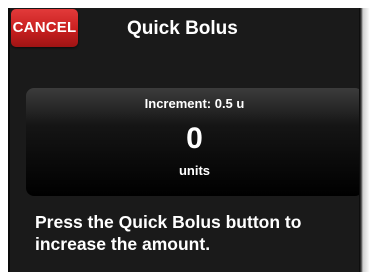  I want to click on units-label: units, so click(194, 170).